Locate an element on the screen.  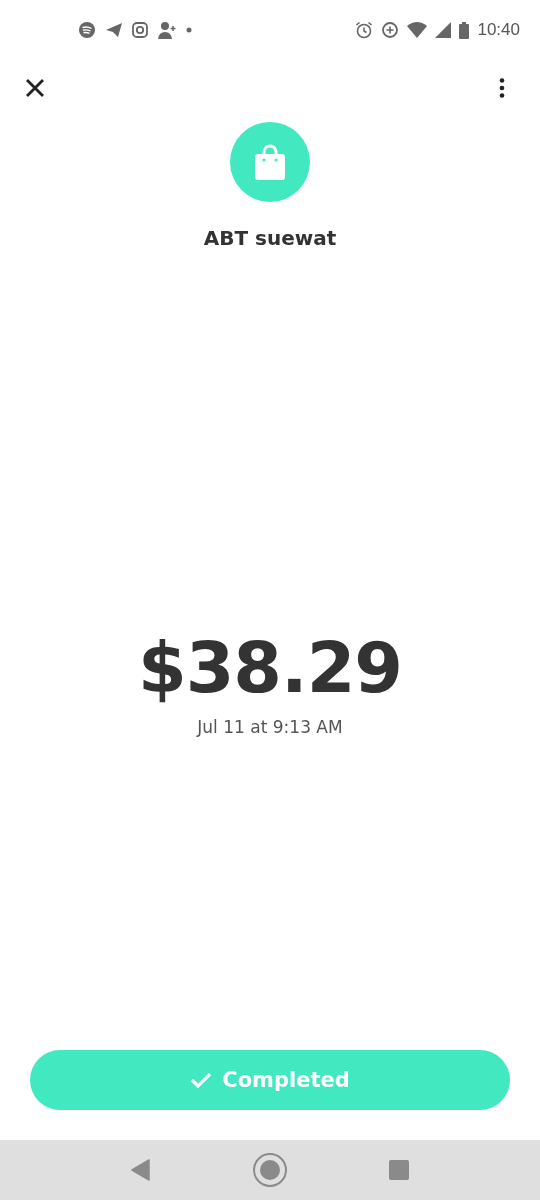
home-icon is located at coordinates (270, 1170).